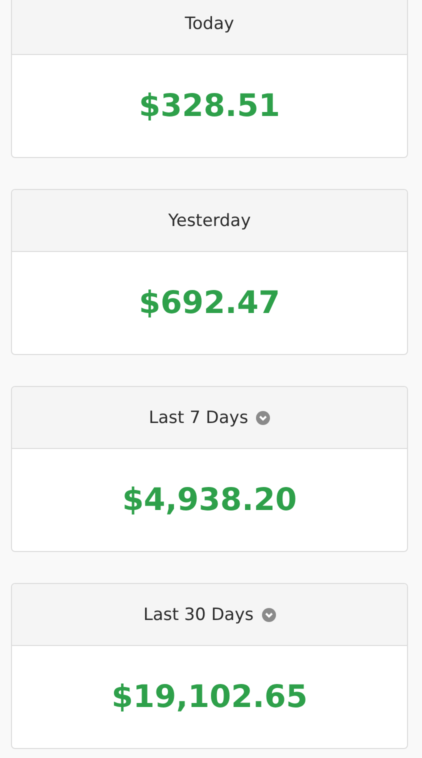  Describe the element at coordinates (209, 303) in the screenshot. I see `amount-value: $692.47` at that location.